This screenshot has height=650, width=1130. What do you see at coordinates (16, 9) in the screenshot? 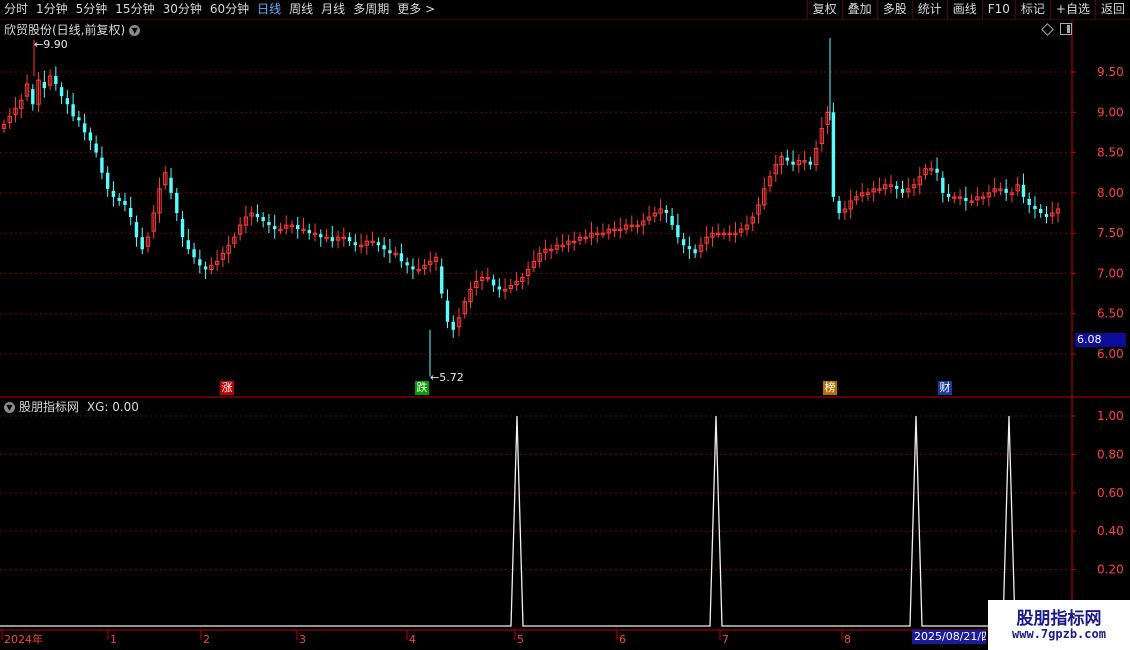
I see `period-tab-0: 分时` at bounding box center [16, 9].